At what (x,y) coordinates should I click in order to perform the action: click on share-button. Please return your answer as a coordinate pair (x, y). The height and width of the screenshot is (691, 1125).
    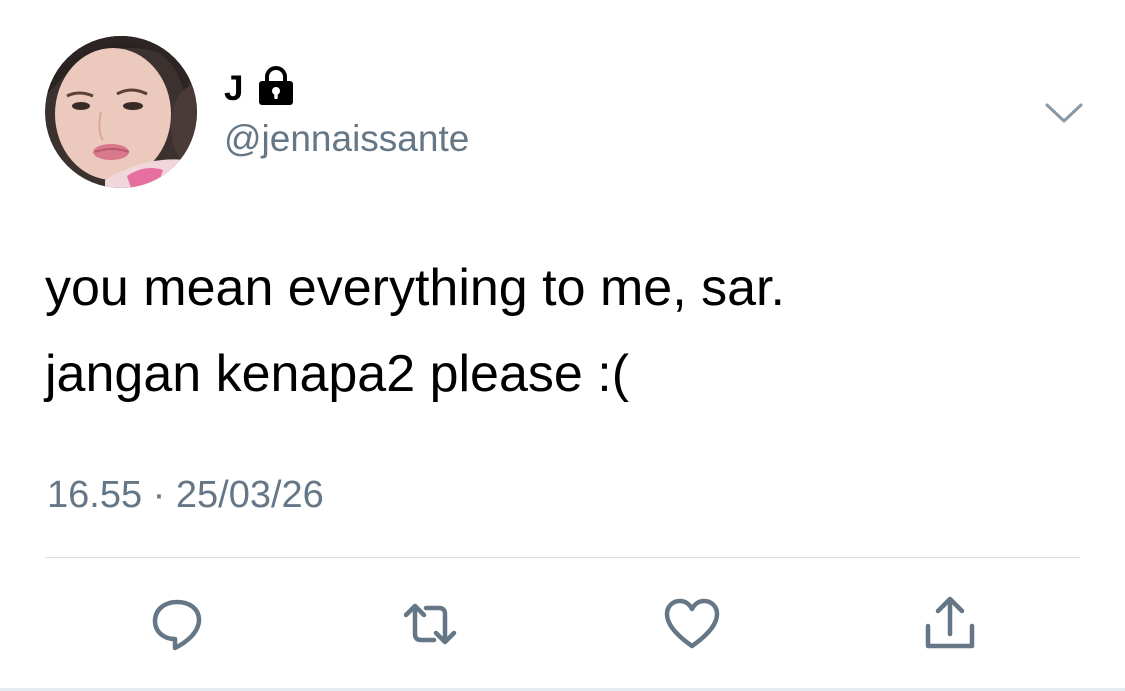
    Looking at the image, I should click on (950, 624).